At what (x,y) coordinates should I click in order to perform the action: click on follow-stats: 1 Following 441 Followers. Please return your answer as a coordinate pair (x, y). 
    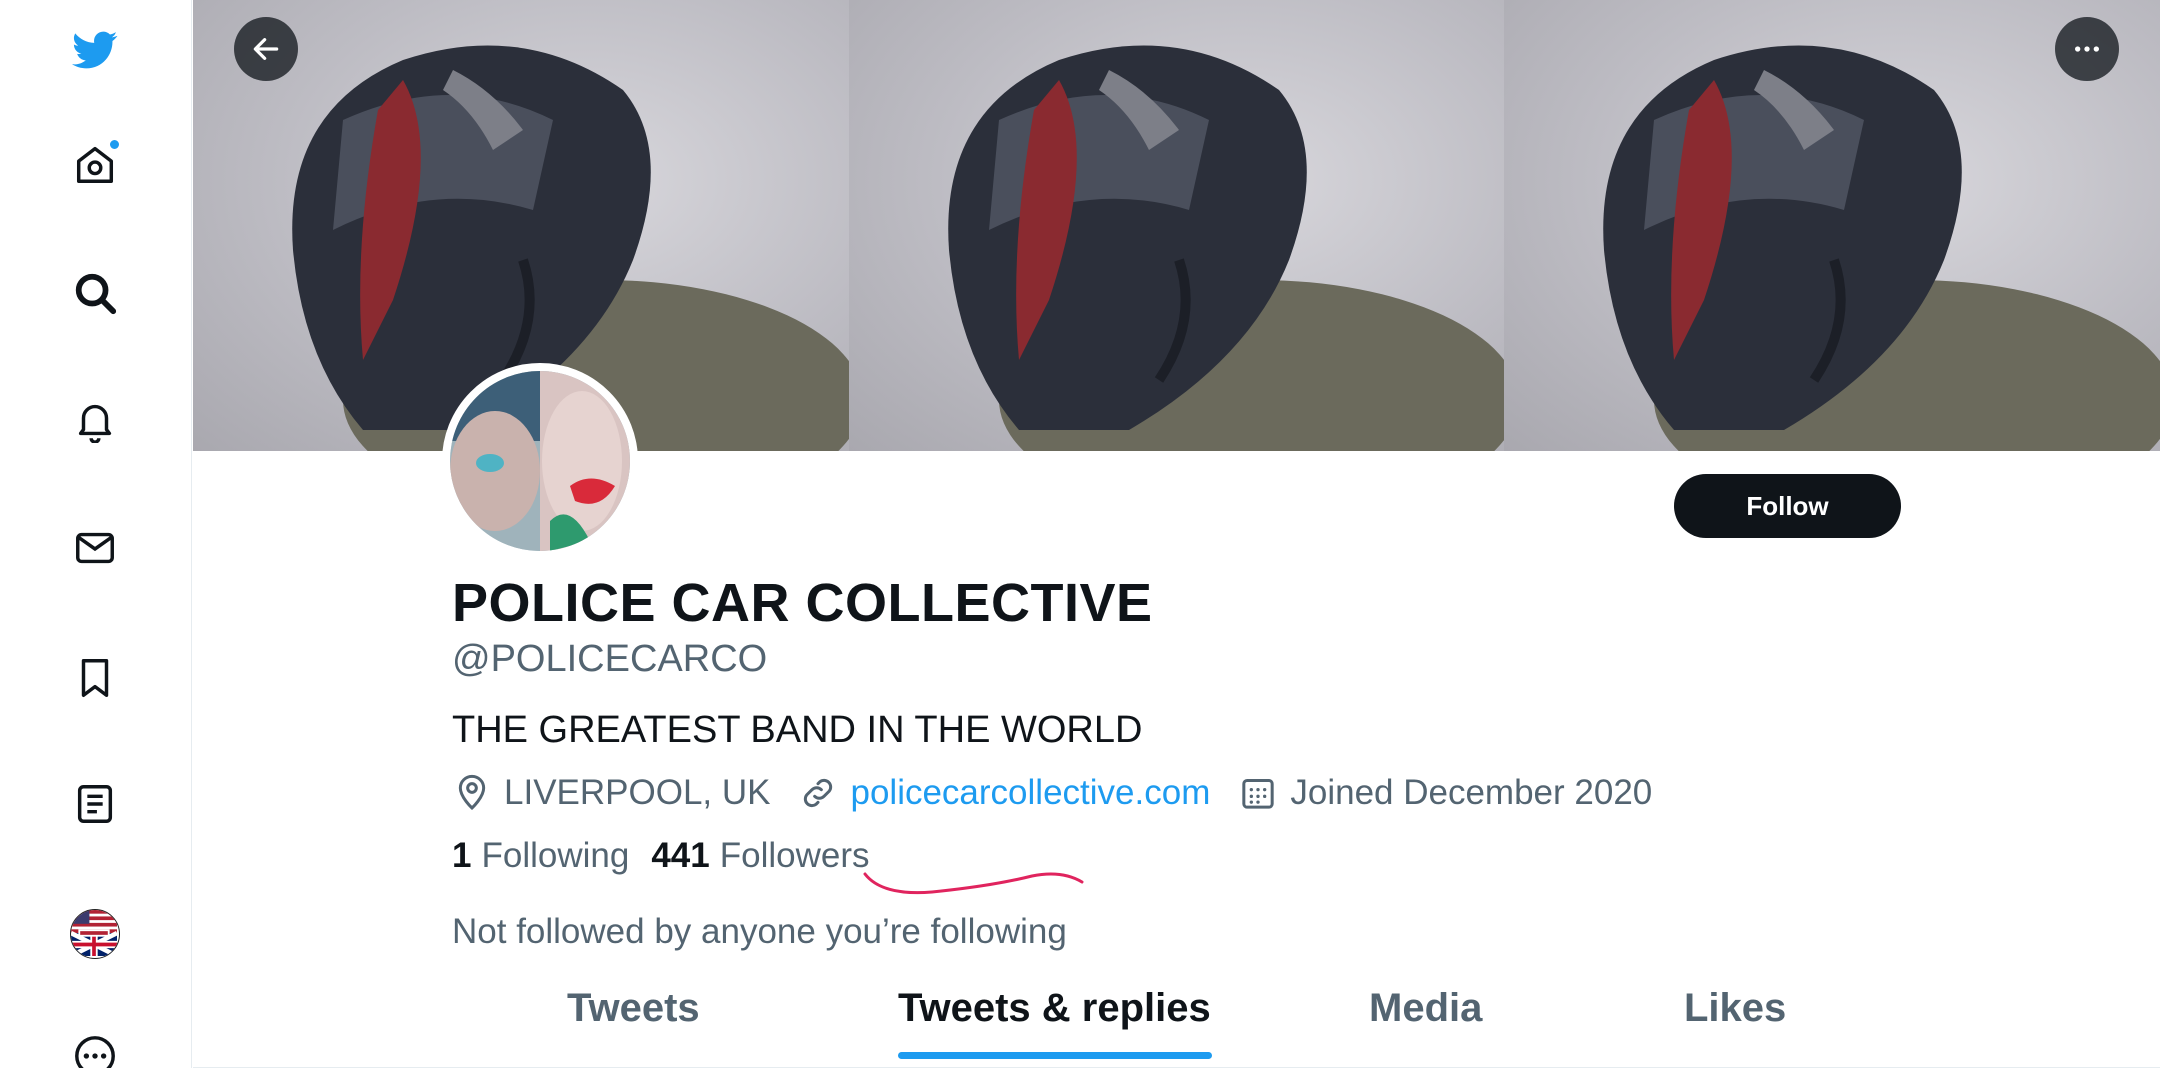
    Looking at the image, I should click on (672, 856).